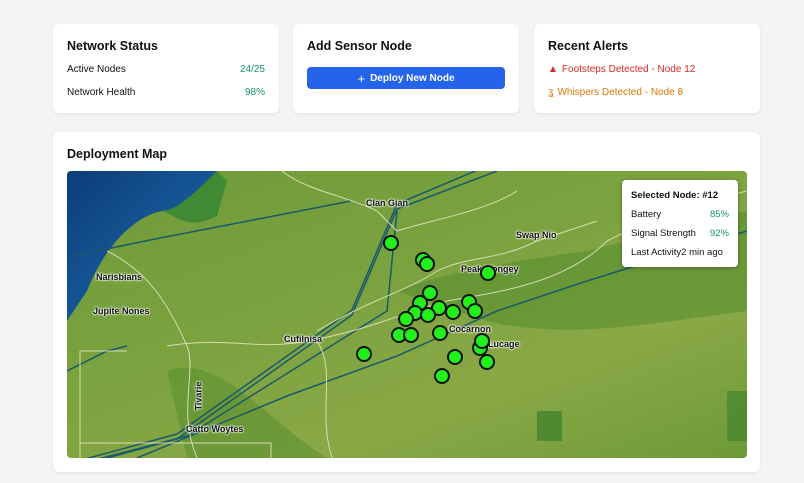 This screenshot has width=804, height=483. What do you see at coordinates (719, 233) in the screenshot?
I see `signal-value: 92%` at bounding box center [719, 233].